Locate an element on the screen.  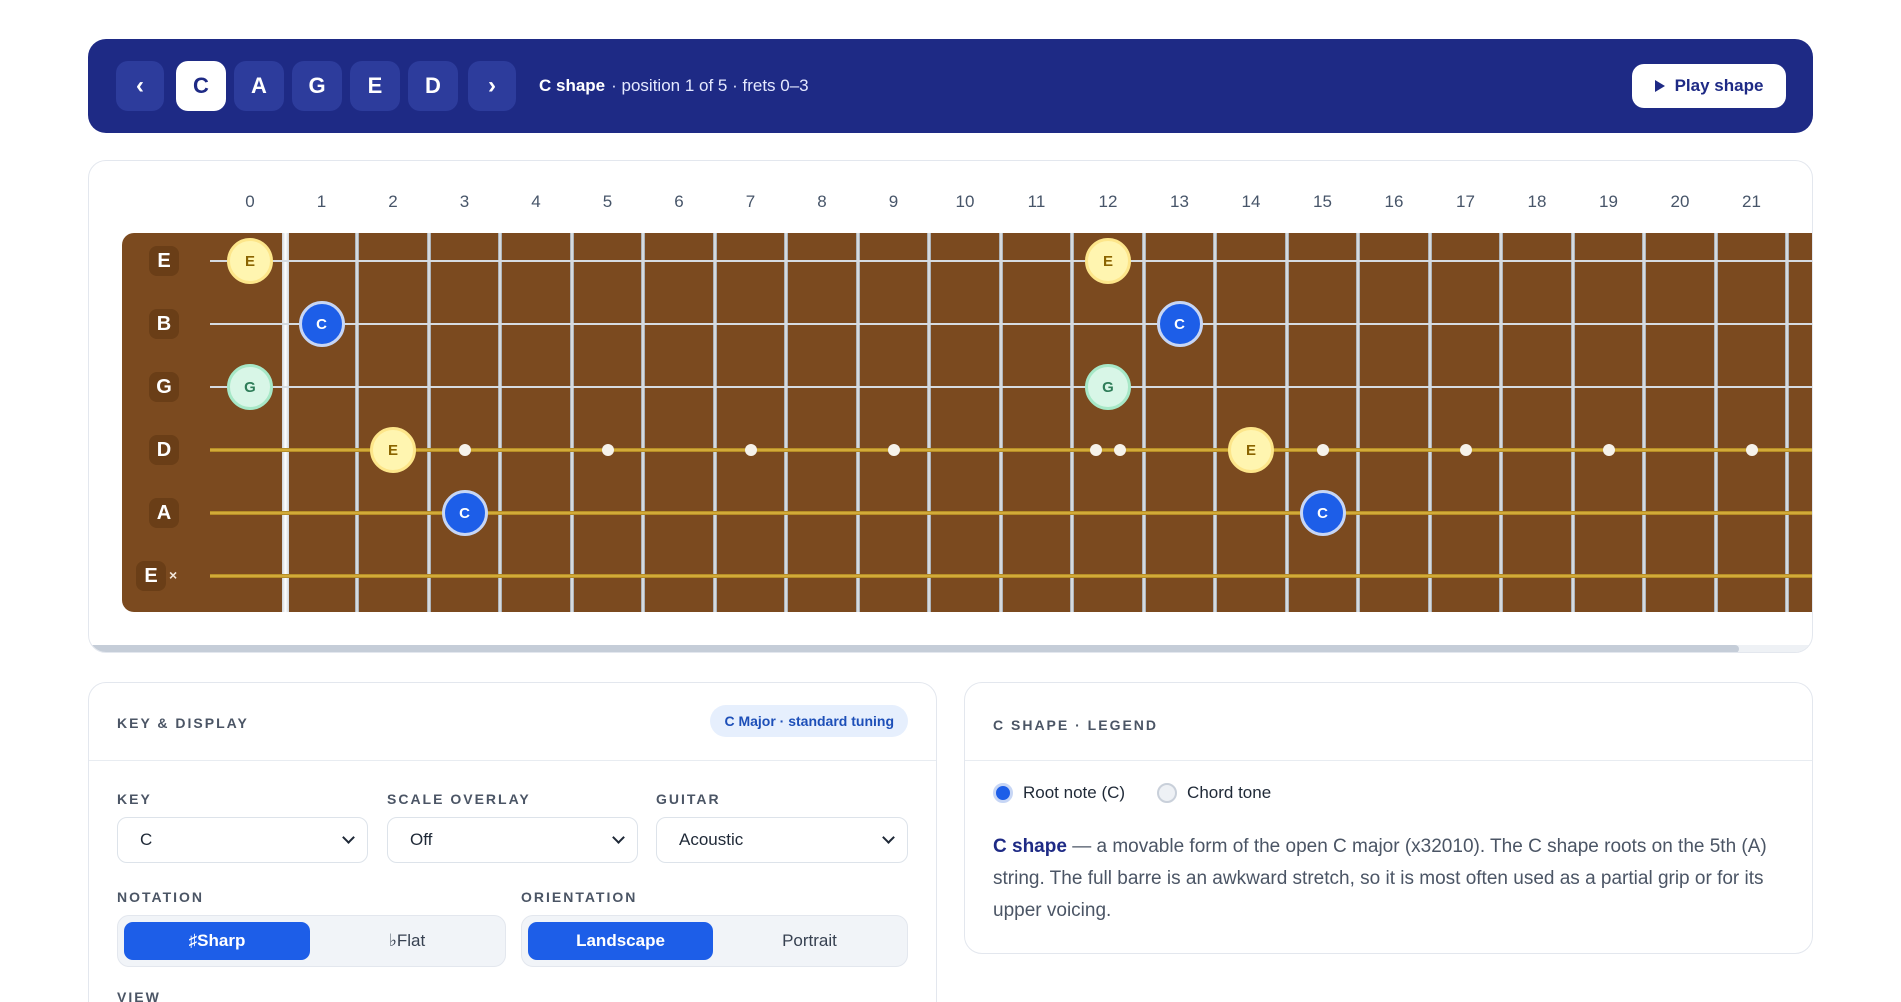
prev-shape-button: ‹ is located at coordinates (140, 86).